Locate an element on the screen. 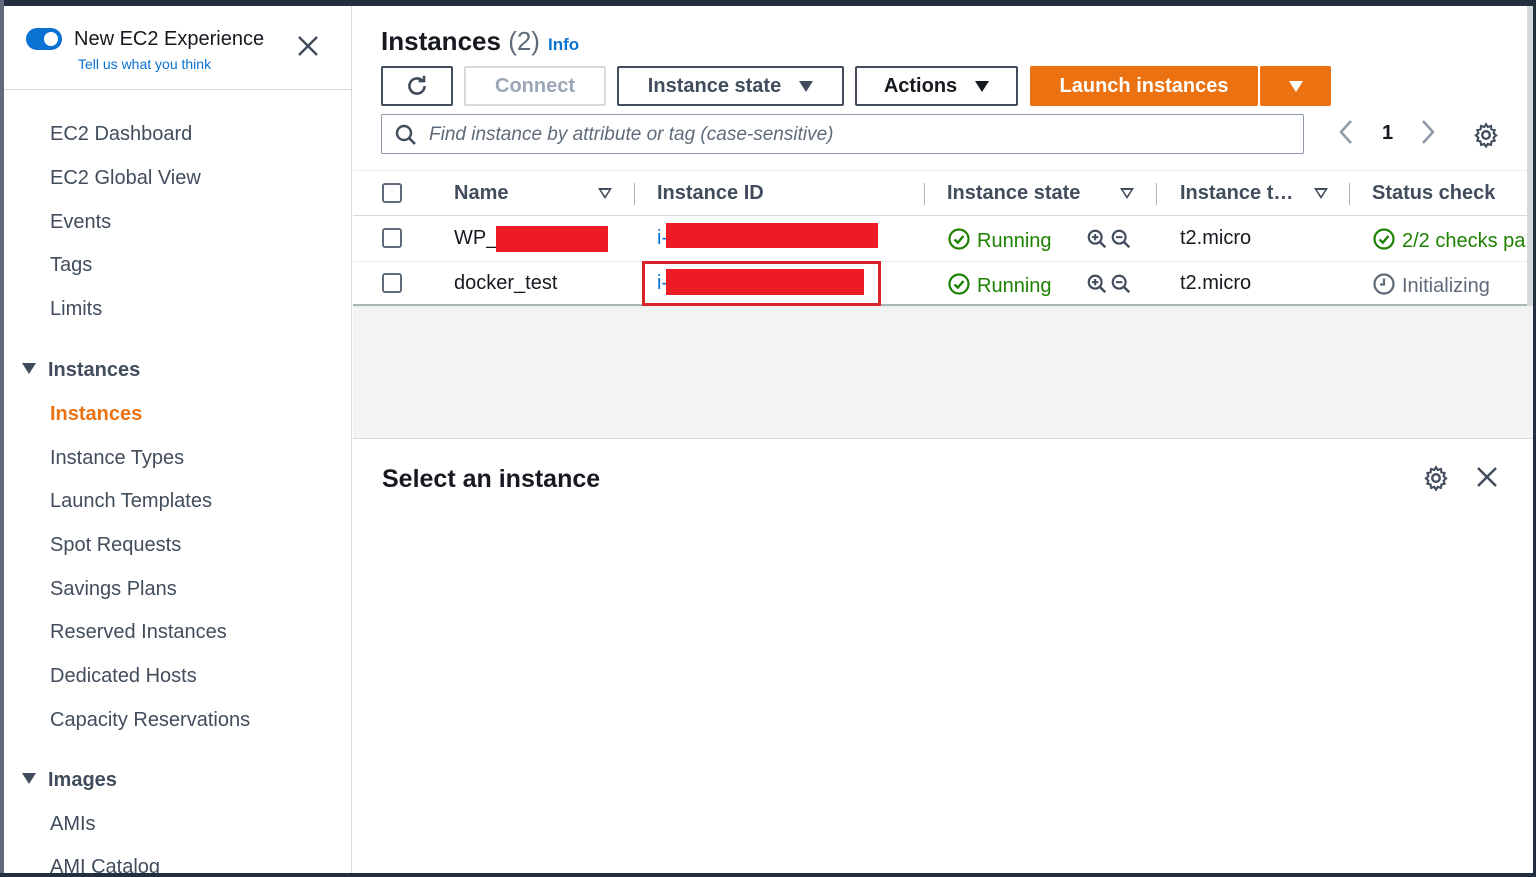 Image resolution: width=1536 pixels, height=877 pixels. instance-name: docker_test is located at coordinates (506, 283).